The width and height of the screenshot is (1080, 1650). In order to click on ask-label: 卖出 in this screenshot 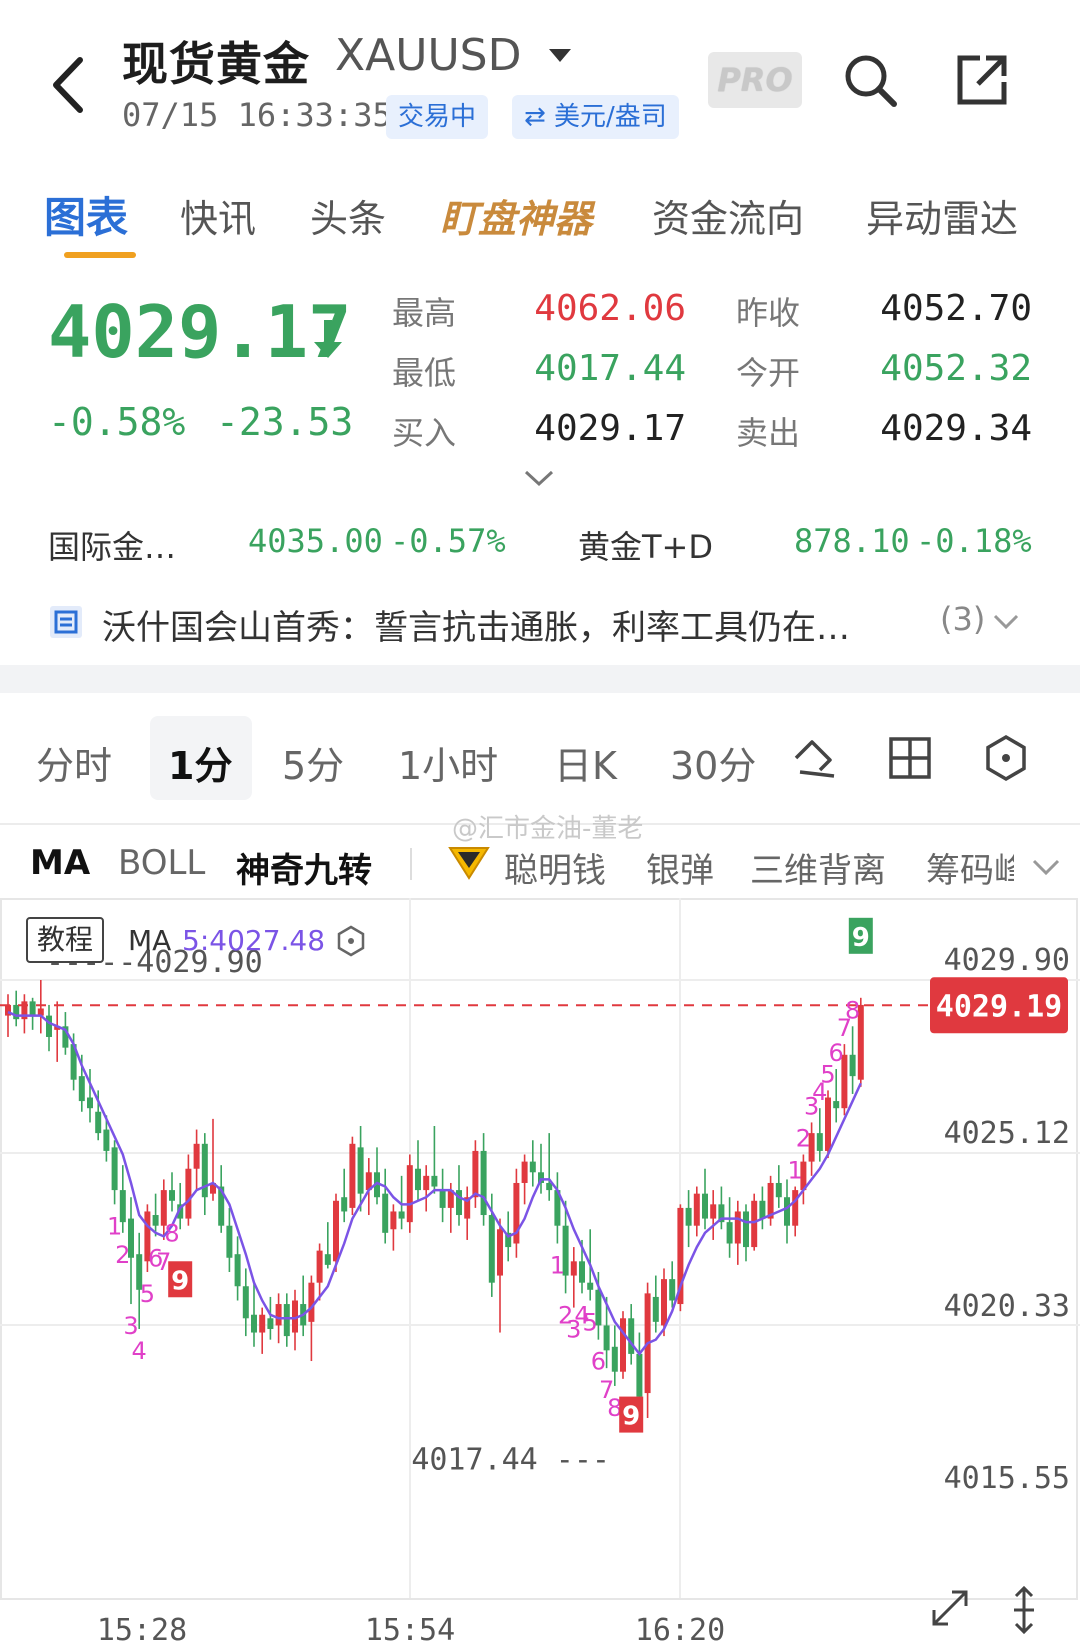, I will do `click(768, 433)`.